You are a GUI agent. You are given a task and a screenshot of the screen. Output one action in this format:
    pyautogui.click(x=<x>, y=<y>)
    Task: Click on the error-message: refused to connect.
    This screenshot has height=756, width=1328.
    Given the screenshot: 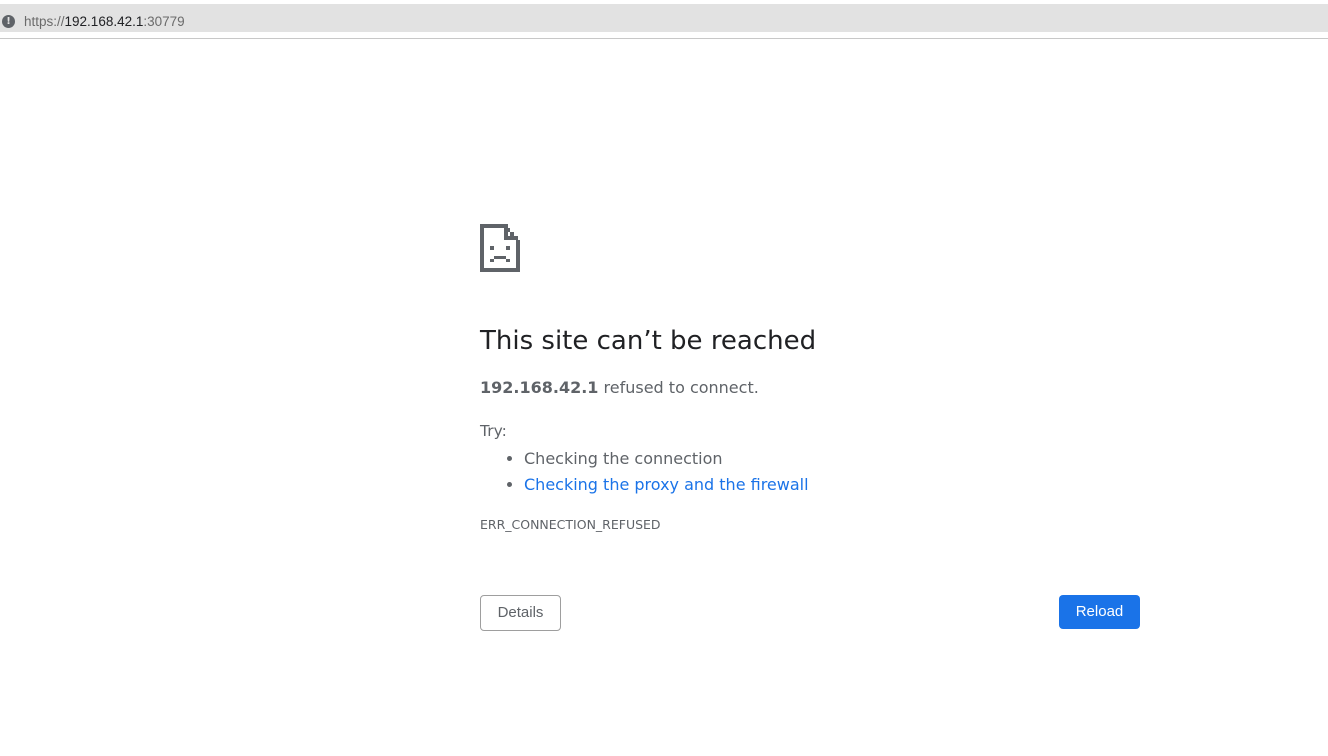 What is the action you would take?
    pyautogui.click(x=678, y=387)
    